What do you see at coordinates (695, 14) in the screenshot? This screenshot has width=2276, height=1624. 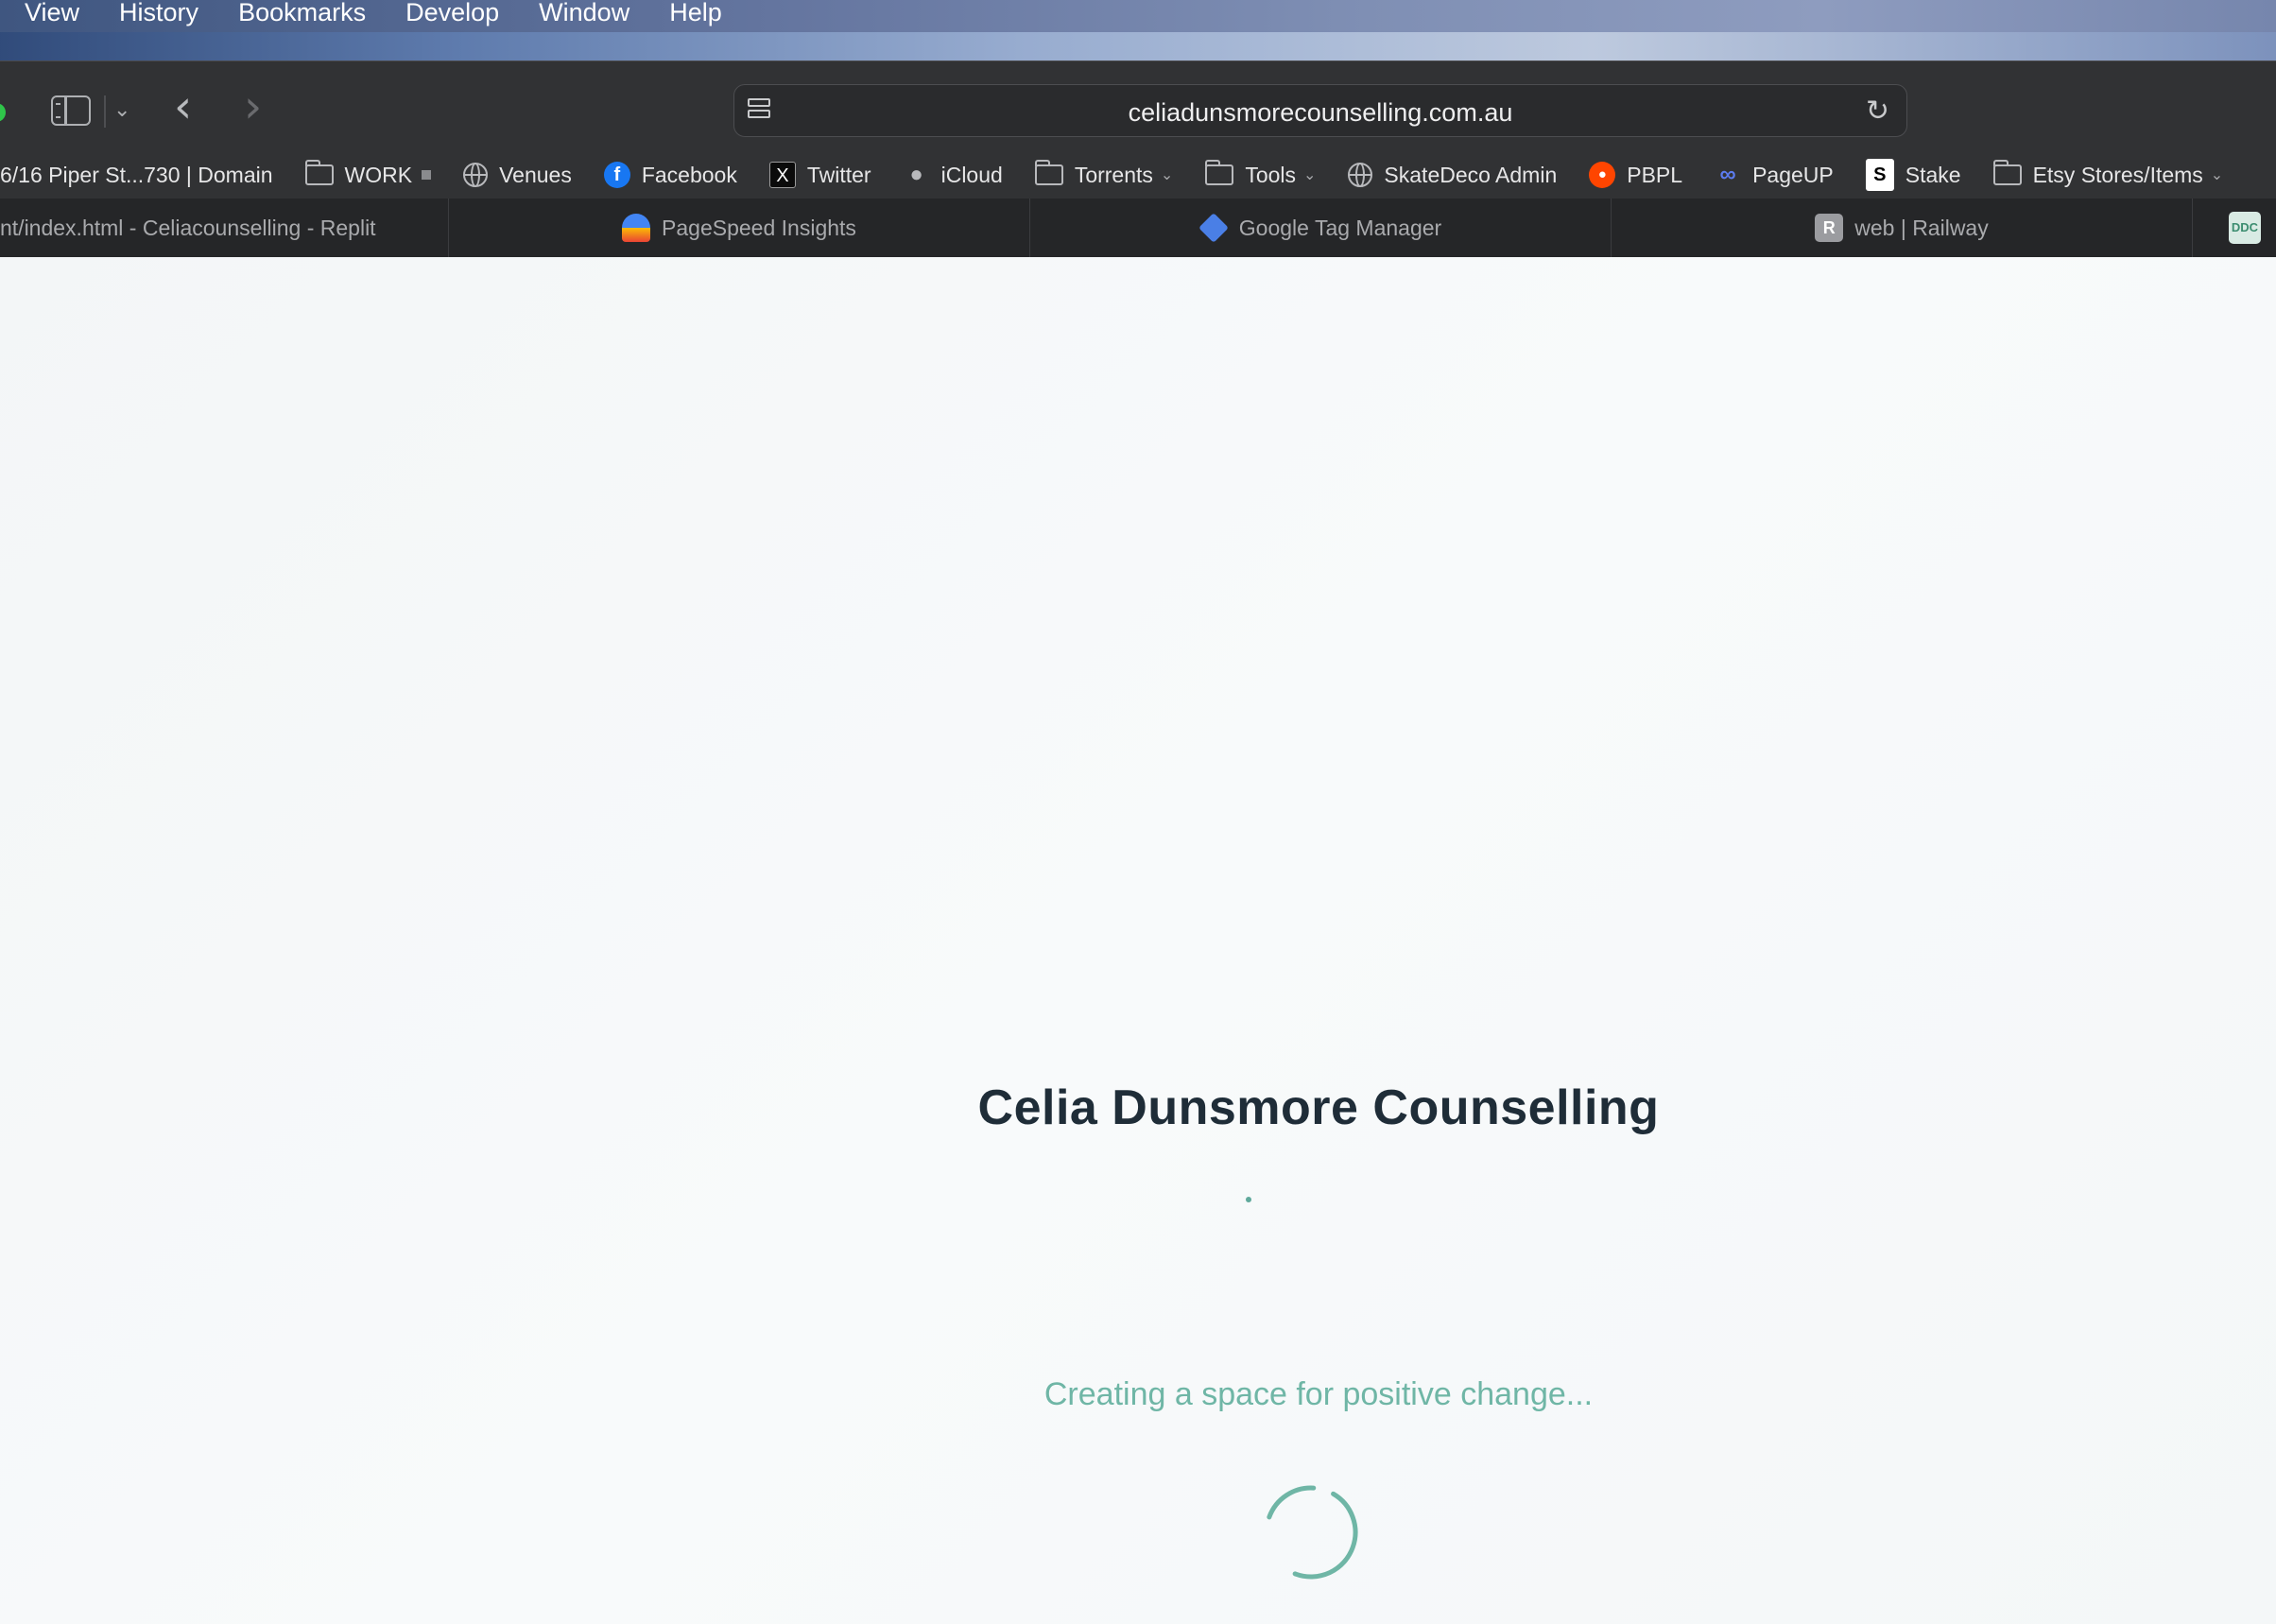 I see `menu-help: Help` at bounding box center [695, 14].